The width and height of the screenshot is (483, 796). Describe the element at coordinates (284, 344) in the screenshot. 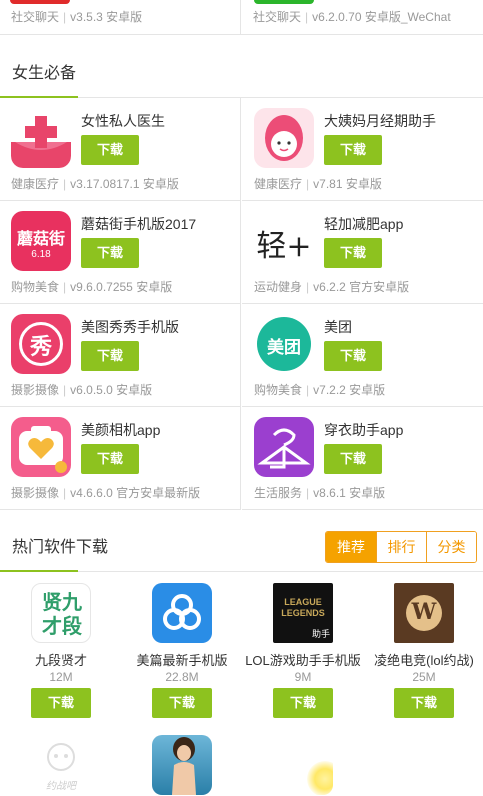

I see `meituan-icon: 美团` at that location.